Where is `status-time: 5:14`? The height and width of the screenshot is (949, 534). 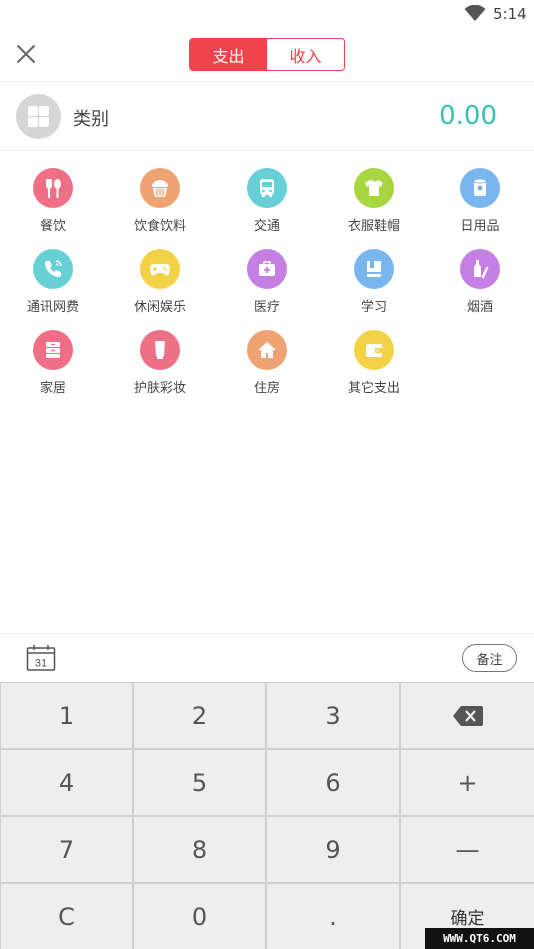 status-time: 5:14 is located at coordinates (510, 14).